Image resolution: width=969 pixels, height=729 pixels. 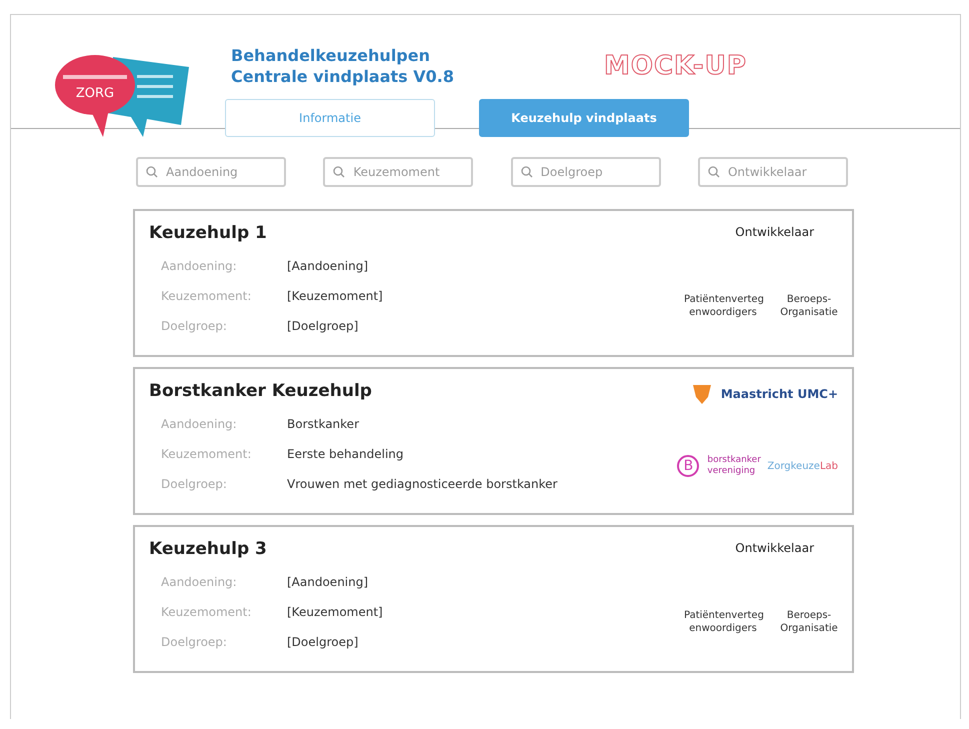 What do you see at coordinates (802, 466) in the screenshot?
I see `partner-logo: ZorgkeuzeLab` at bounding box center [802, 466].